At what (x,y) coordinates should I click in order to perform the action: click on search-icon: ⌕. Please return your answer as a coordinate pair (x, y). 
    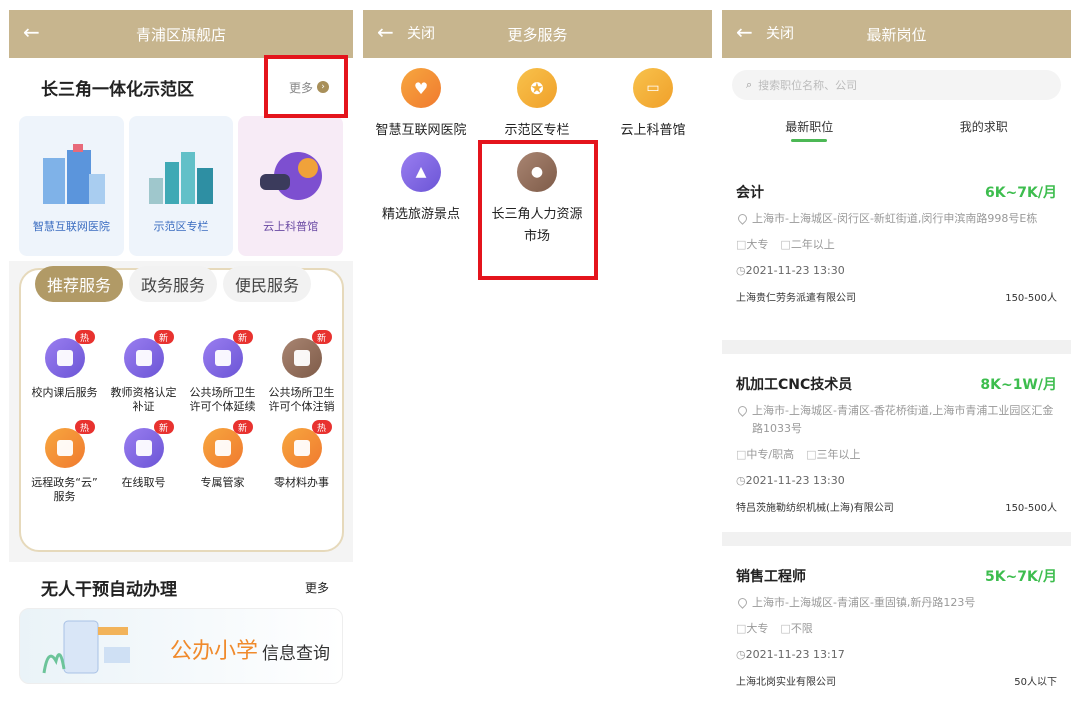
    Looking at the image, I should click on (749, 84).